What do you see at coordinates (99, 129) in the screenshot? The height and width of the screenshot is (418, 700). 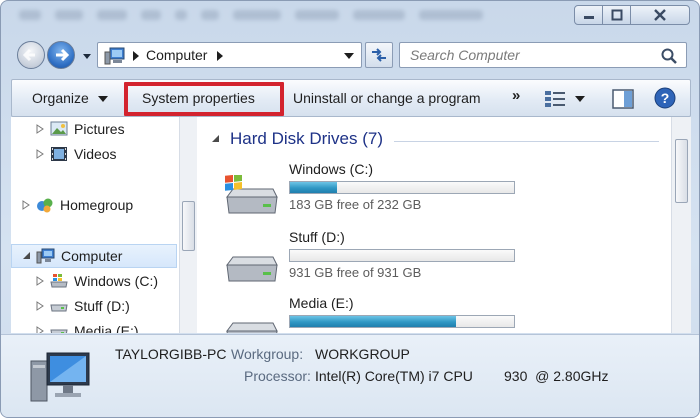 I see `nav-item-label: Pictures` at bounding box center [99, 129].